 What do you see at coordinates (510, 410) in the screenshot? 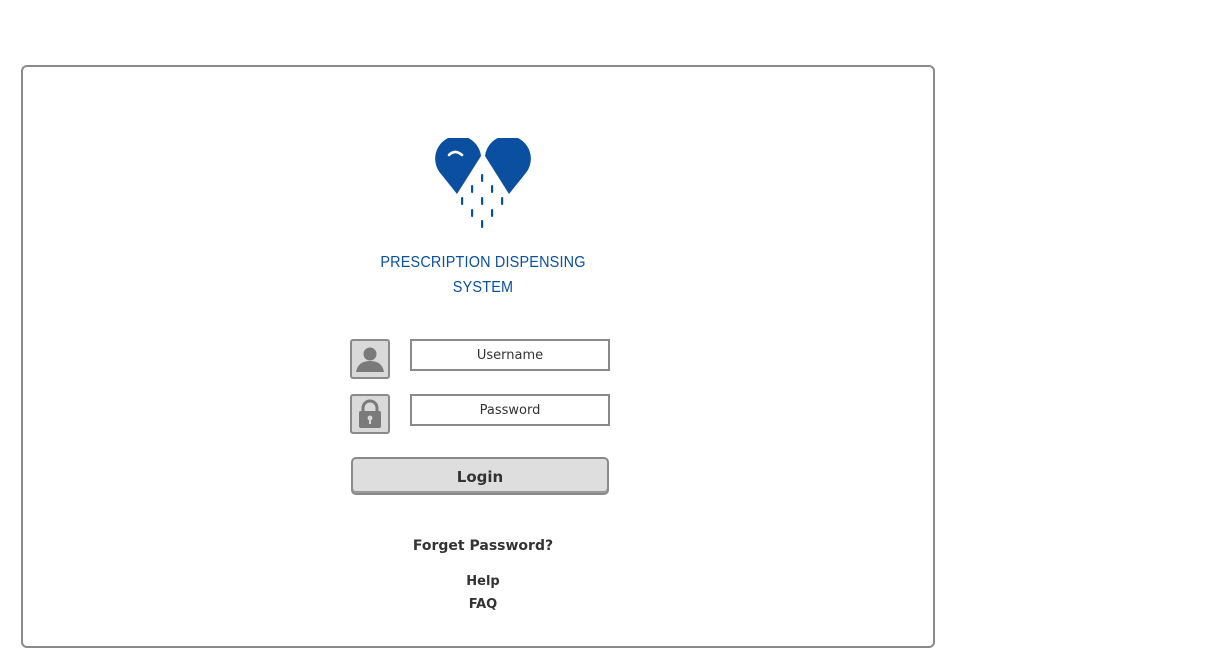
I see `password-input` at bounding box center [510, 410].